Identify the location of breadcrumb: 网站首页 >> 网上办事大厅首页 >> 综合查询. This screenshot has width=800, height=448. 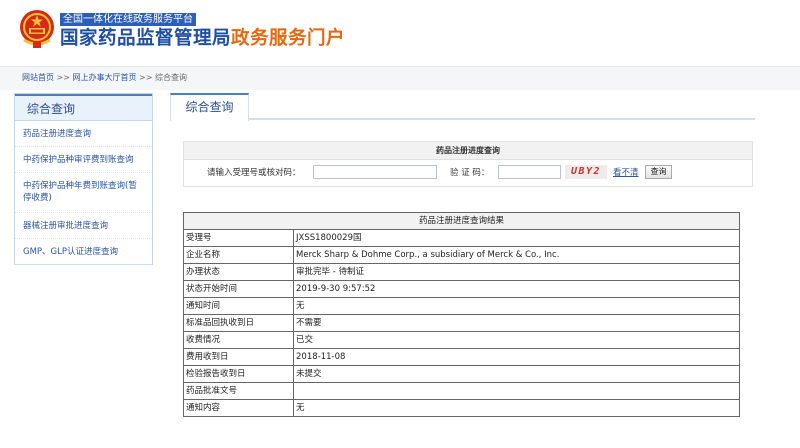
(104, 78).